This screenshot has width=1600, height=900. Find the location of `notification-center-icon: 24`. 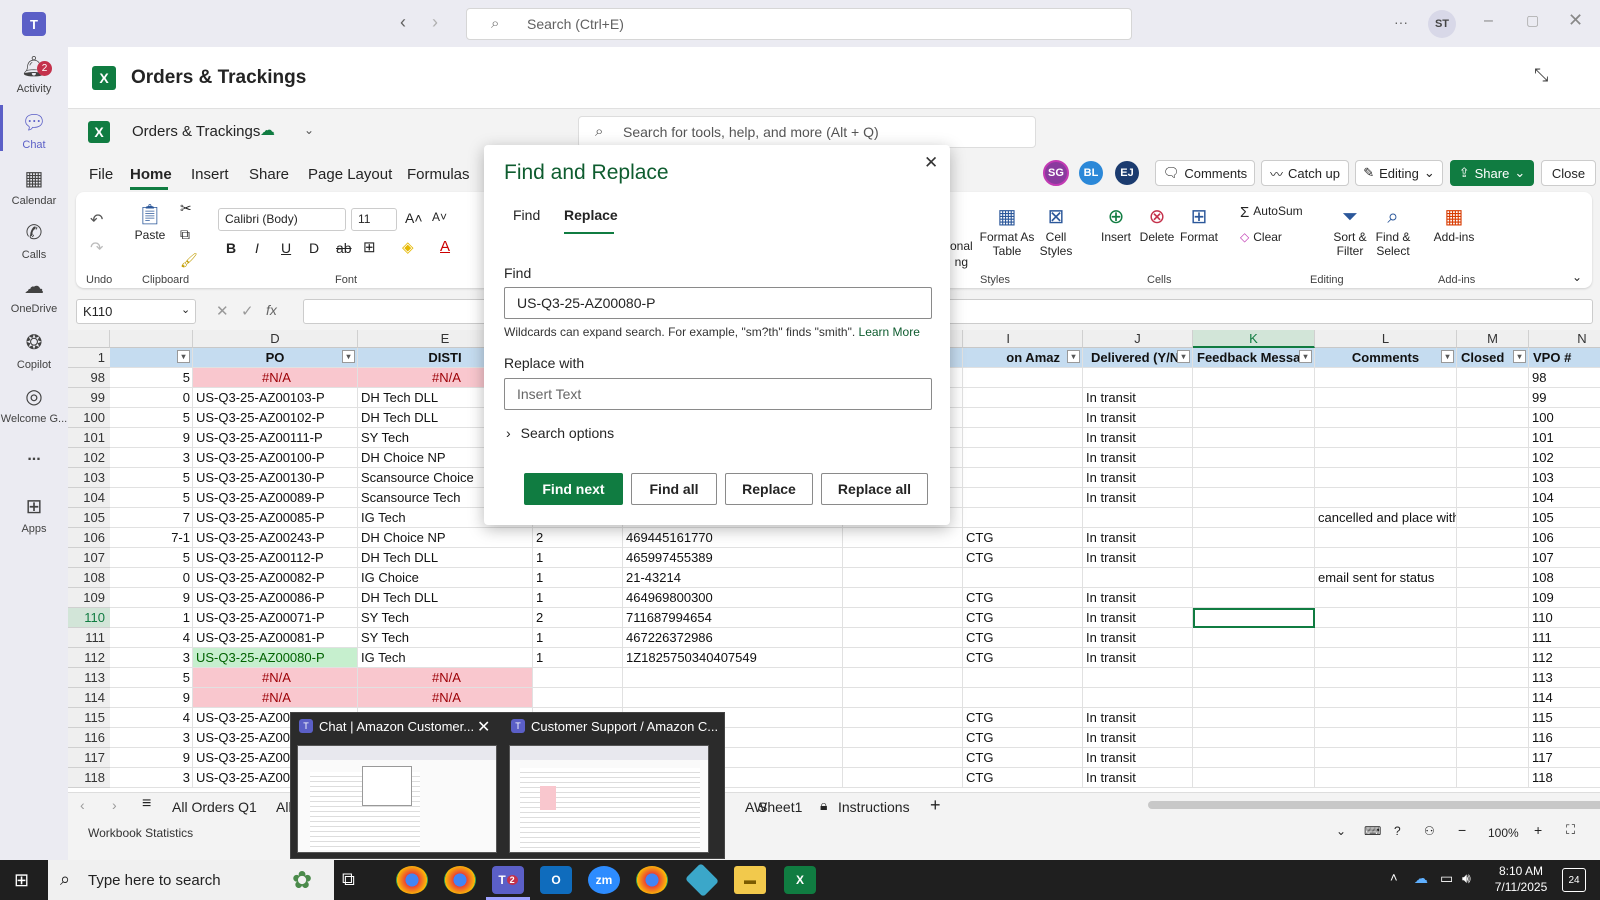

notification-center-icon: 24 is located at coordinates (1574, 880).